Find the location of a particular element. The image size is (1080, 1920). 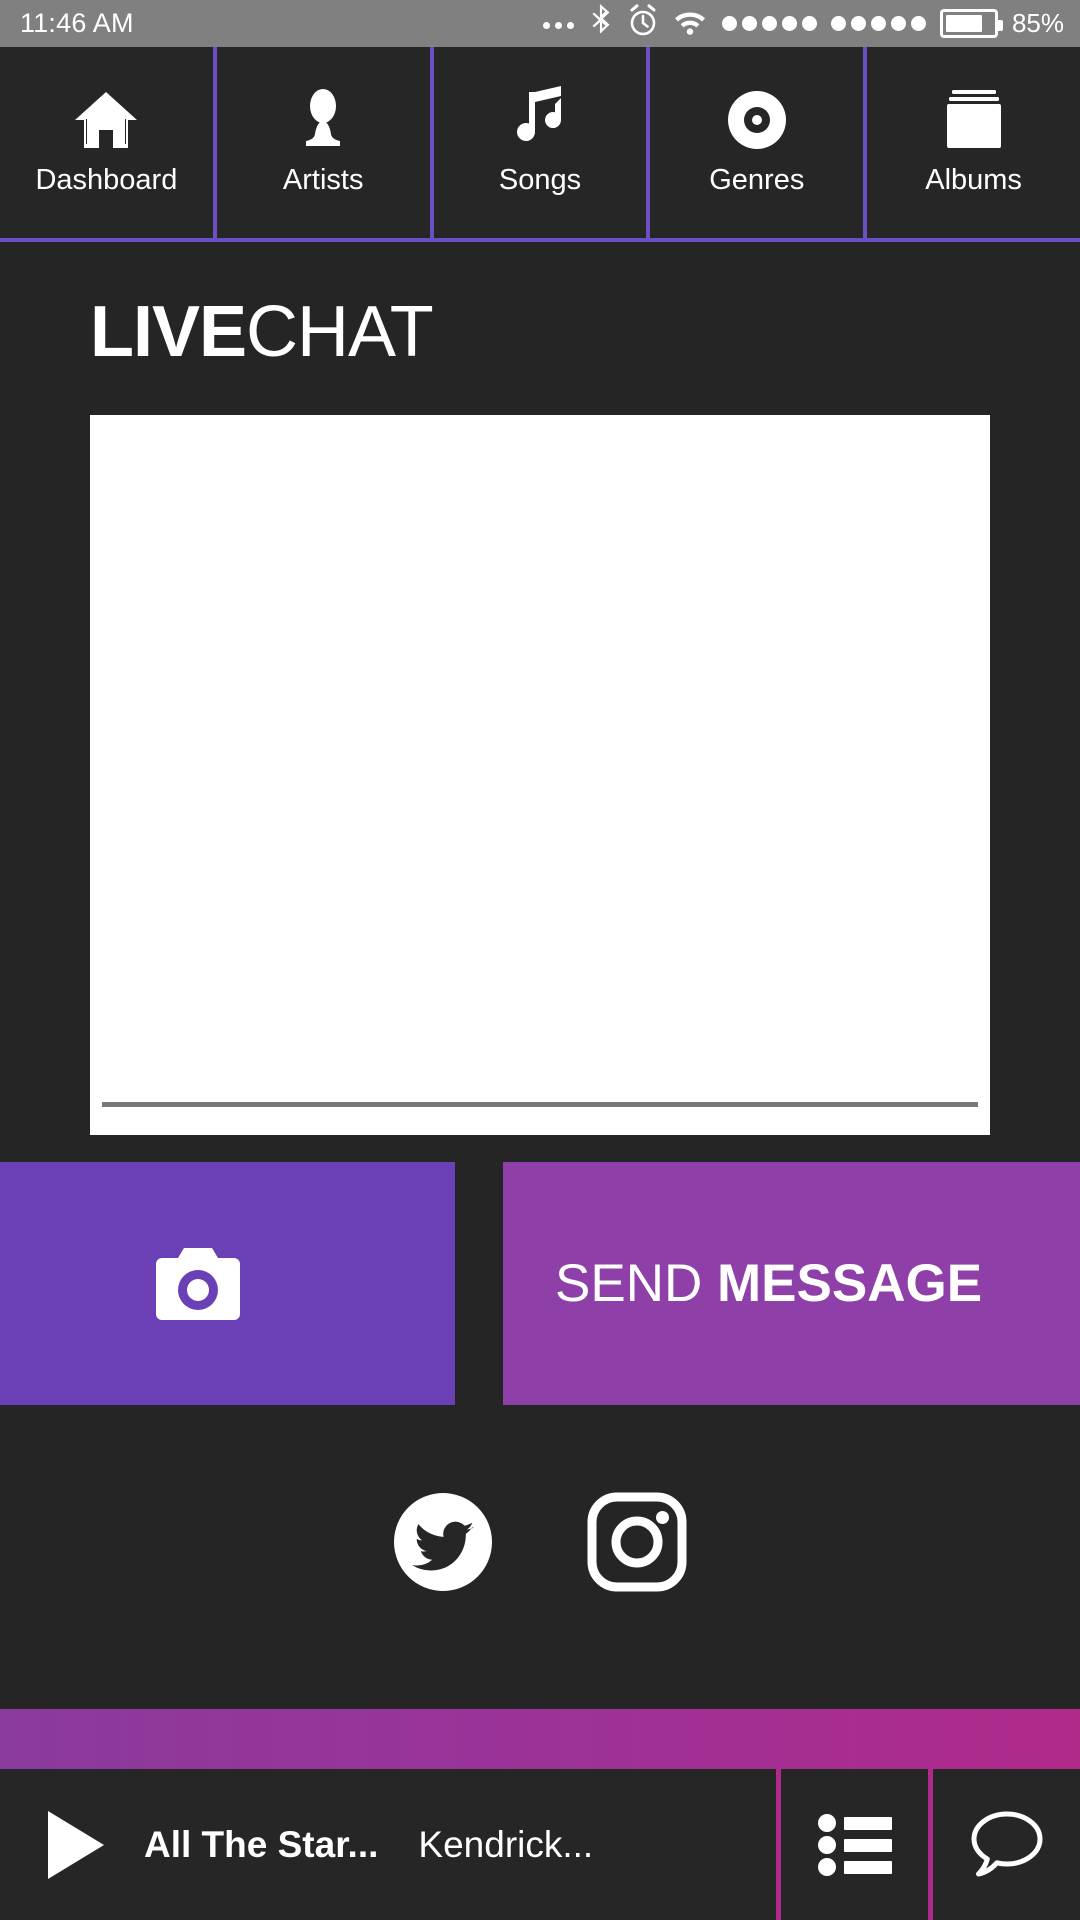

twitter-icon is located at coordinates (443, 1544).